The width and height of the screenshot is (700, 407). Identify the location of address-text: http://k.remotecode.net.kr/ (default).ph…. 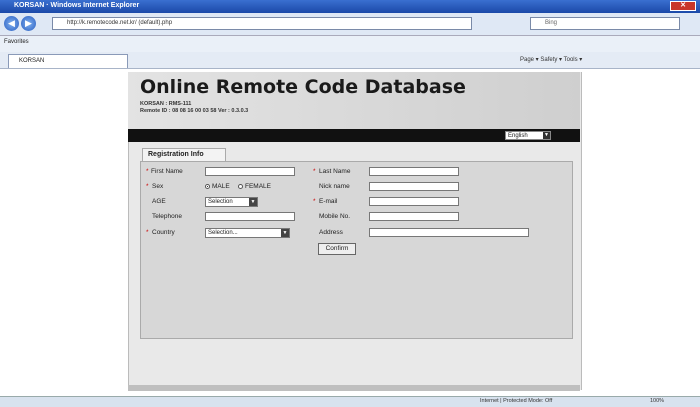
(120, 23).